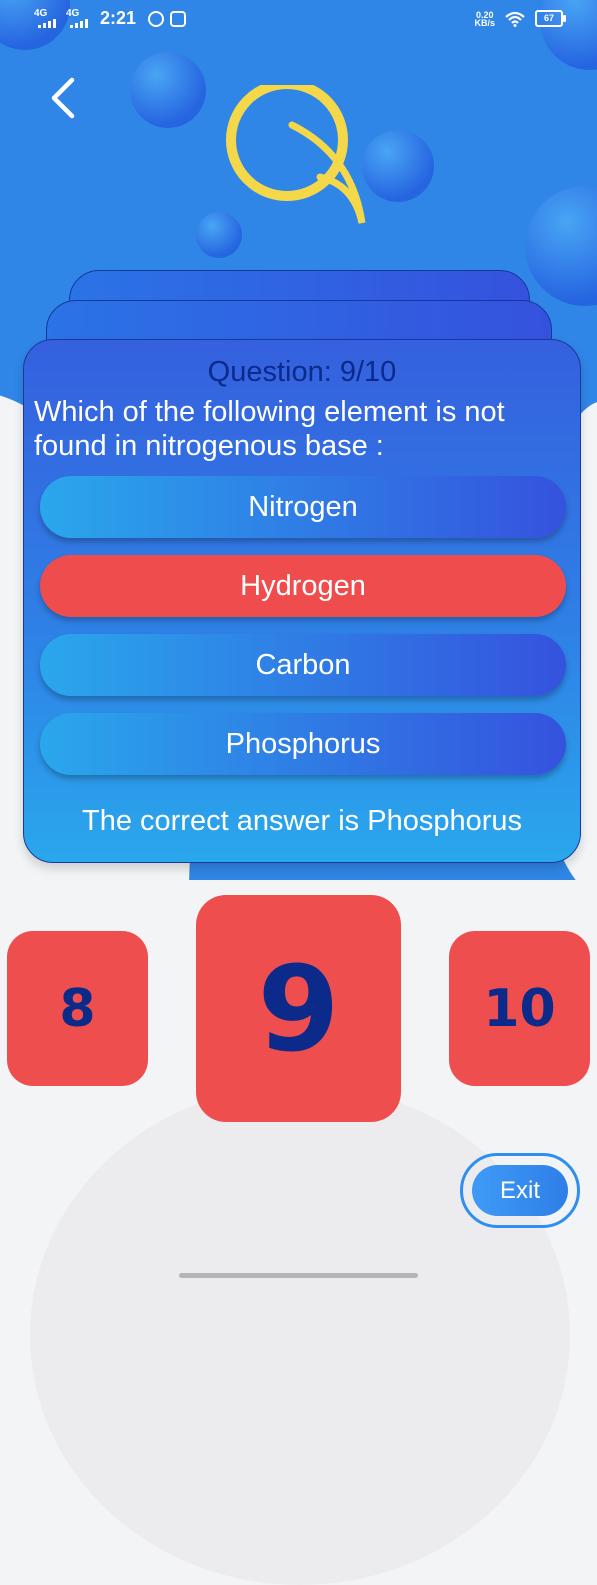 This screenshot has height=1585, width=597. Describe the element at coordinates (156, 18) in the screenshot. I see `whatsapp-icon` at that location.